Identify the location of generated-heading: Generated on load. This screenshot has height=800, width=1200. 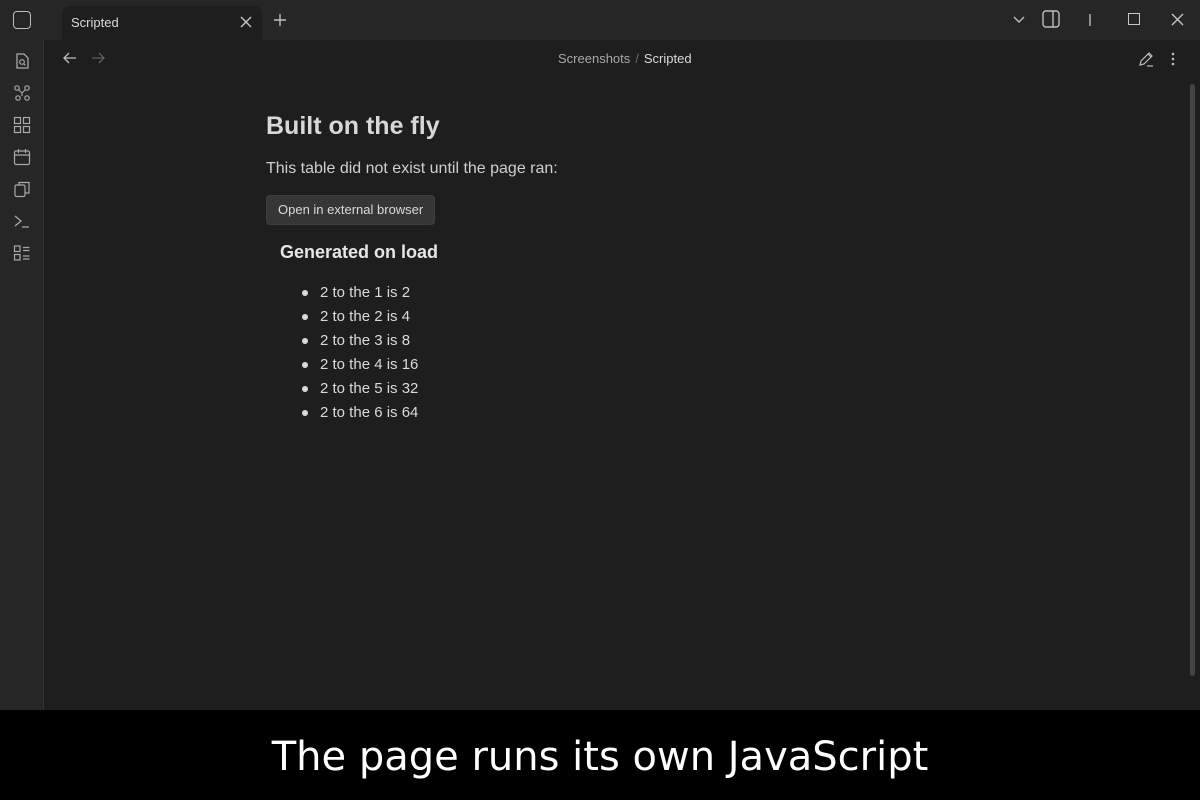
(359, 252).